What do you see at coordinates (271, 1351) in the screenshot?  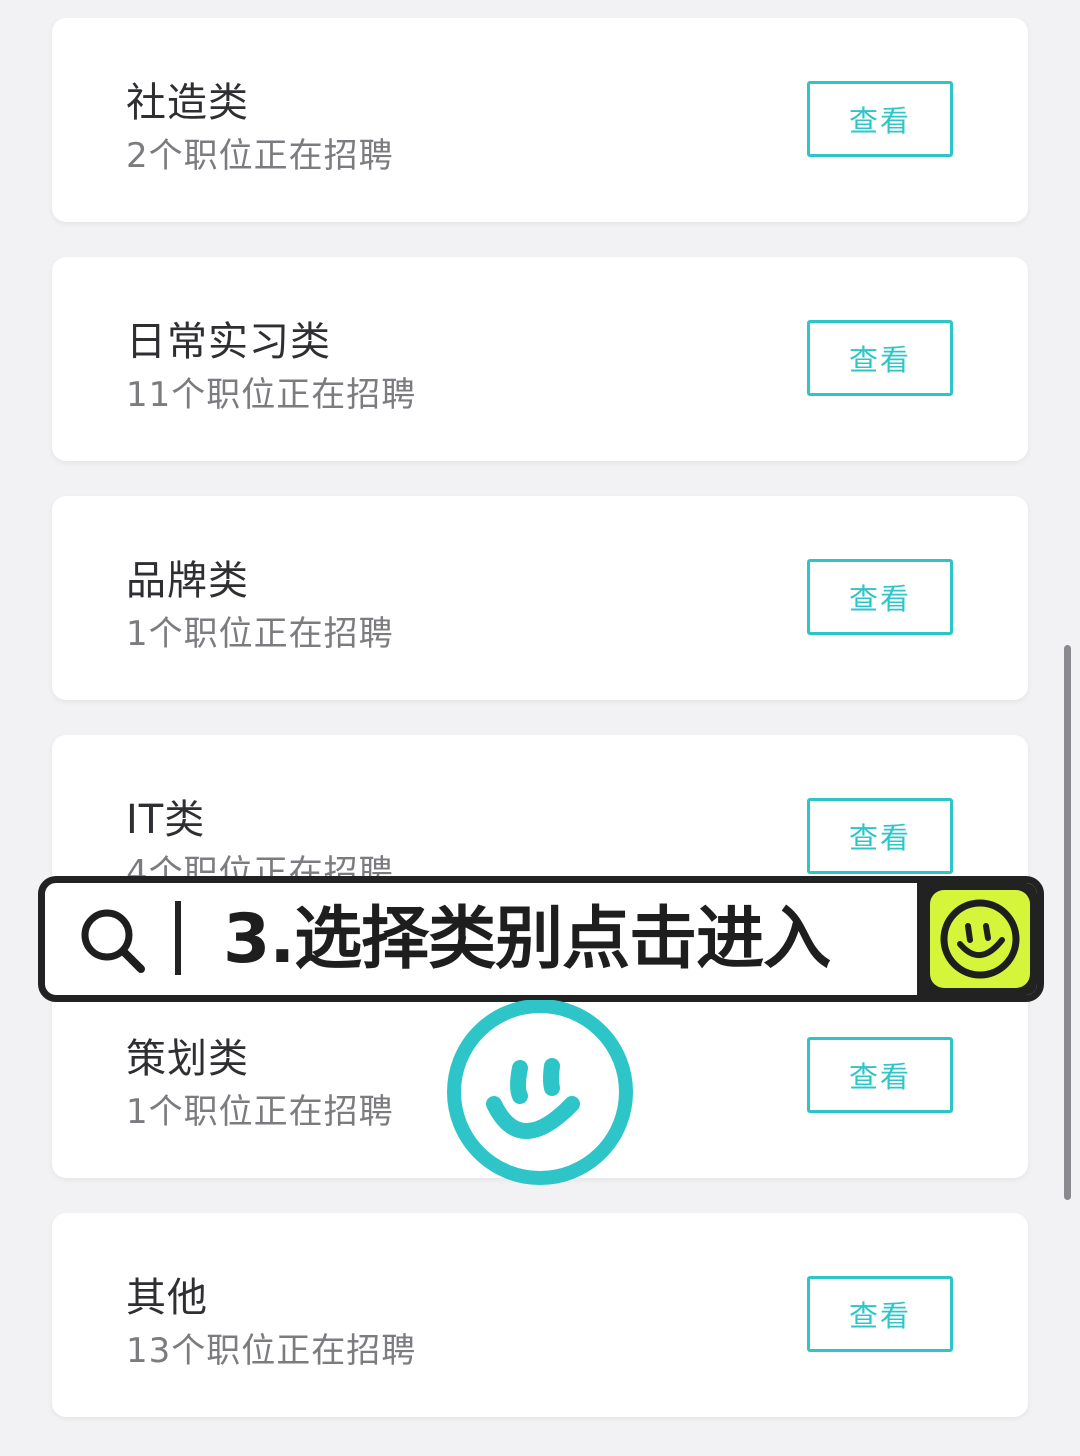 I see `category-job-count: 13个职位正在招聘` at bounding box center [271, 1351].